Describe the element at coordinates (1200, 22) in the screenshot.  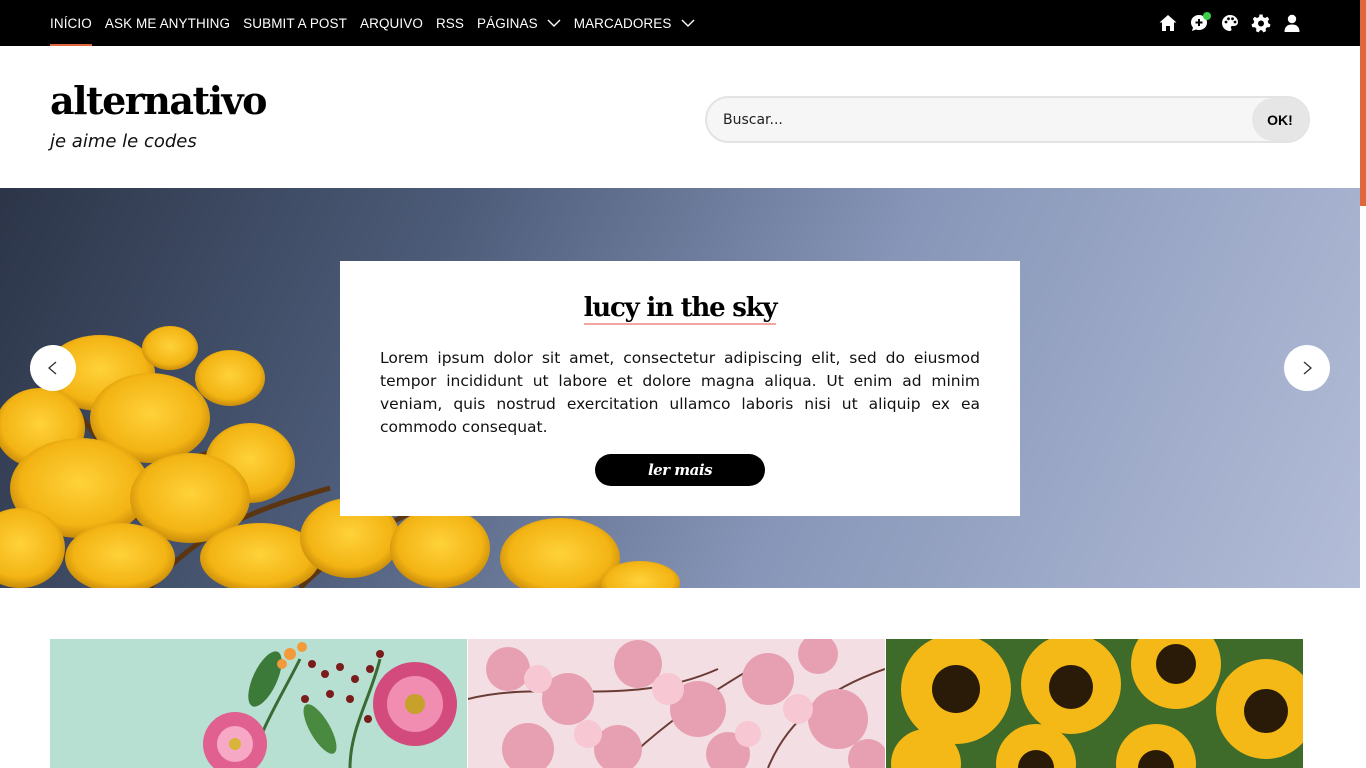
I see `chat-plus-icon` at that location.